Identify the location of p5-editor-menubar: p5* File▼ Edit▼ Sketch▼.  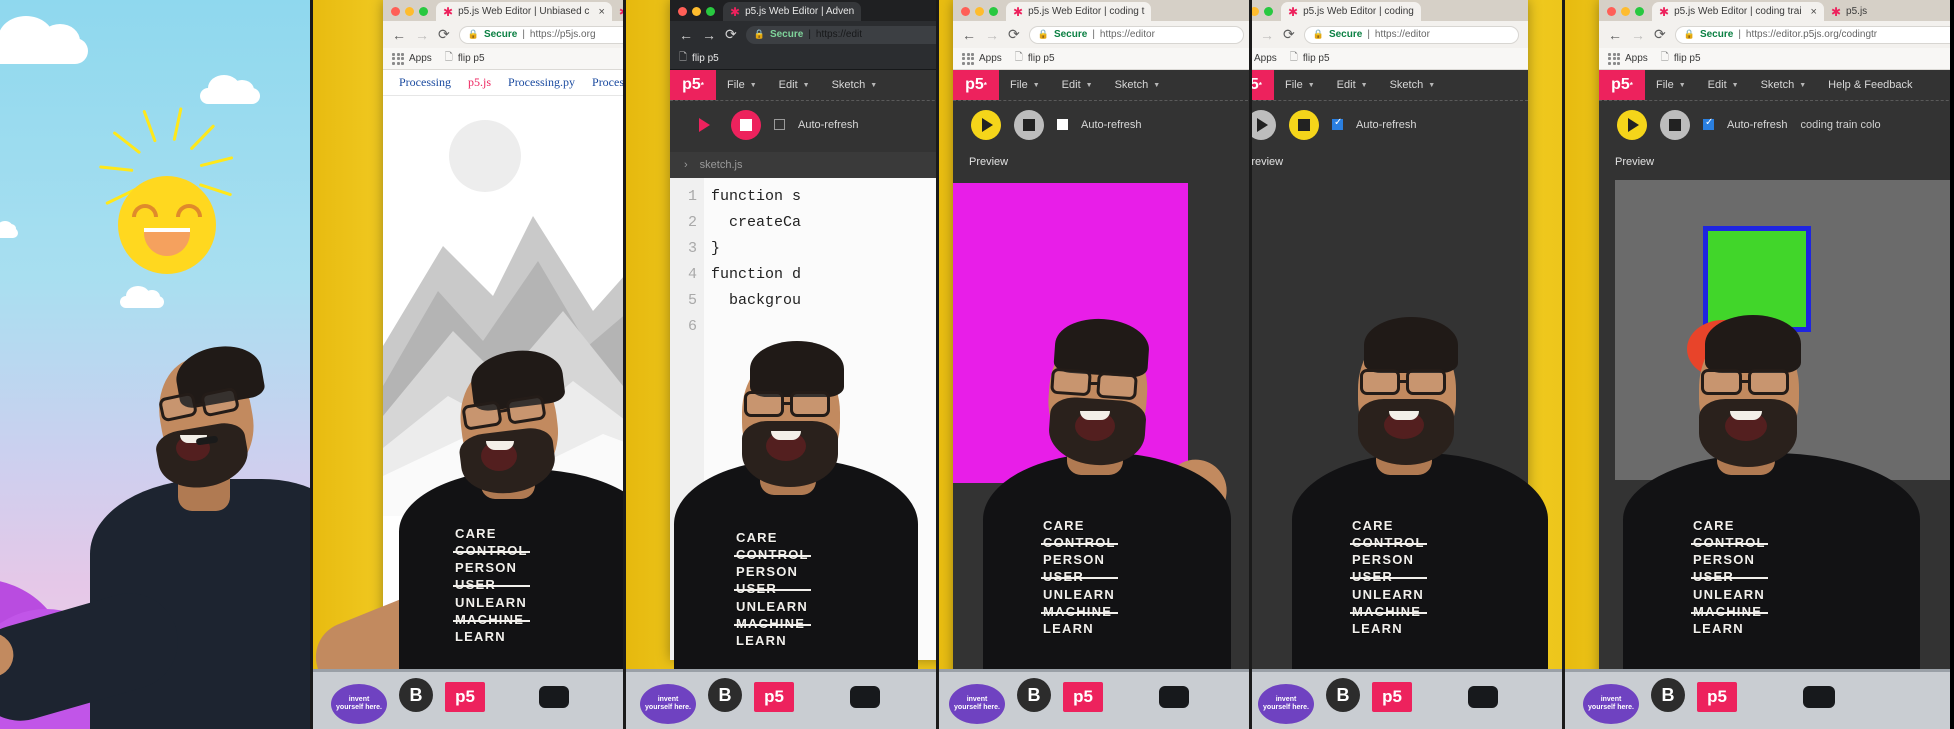
(1101, 85).